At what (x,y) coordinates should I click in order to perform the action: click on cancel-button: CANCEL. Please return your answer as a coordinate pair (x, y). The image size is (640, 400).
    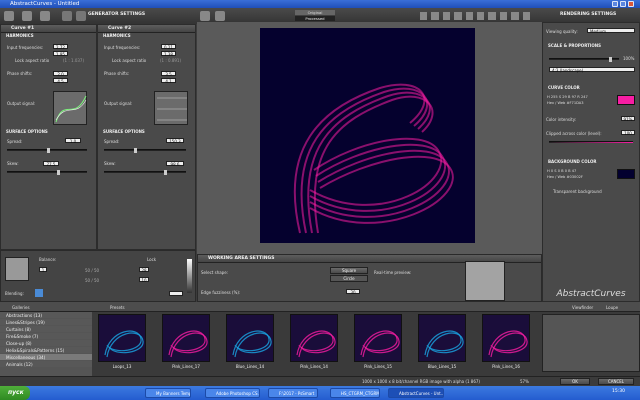
    Looking at the image, I should click on (616, 381).